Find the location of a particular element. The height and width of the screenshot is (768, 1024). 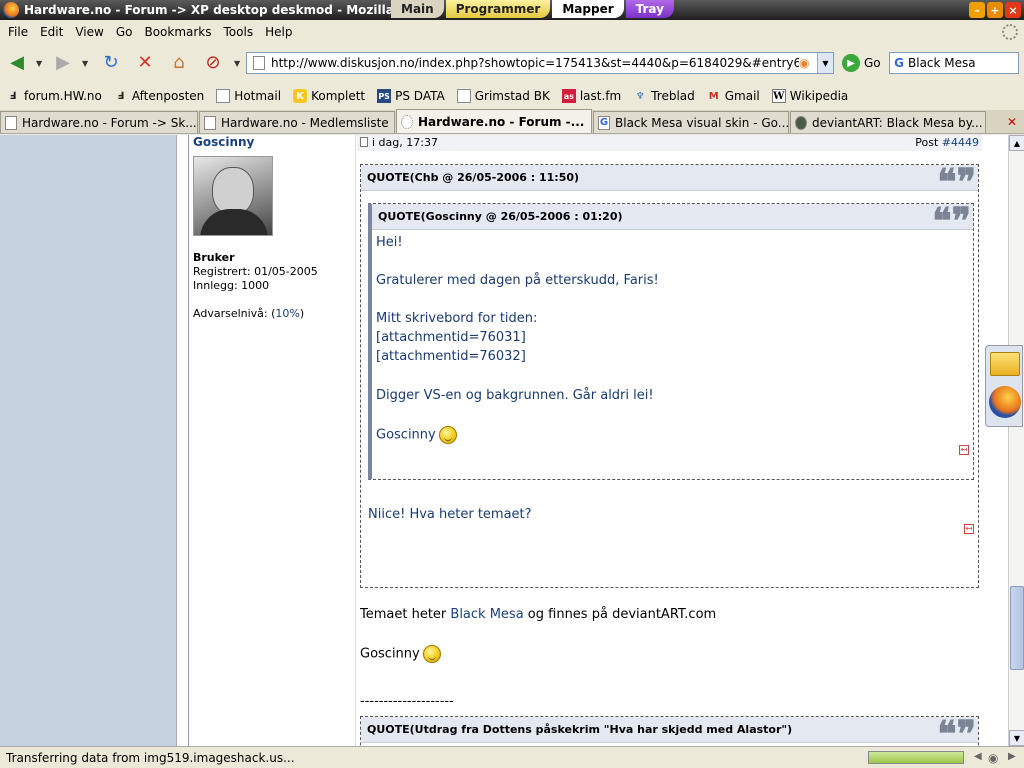

back-button: ◀ is located at coordinates (17, 62).